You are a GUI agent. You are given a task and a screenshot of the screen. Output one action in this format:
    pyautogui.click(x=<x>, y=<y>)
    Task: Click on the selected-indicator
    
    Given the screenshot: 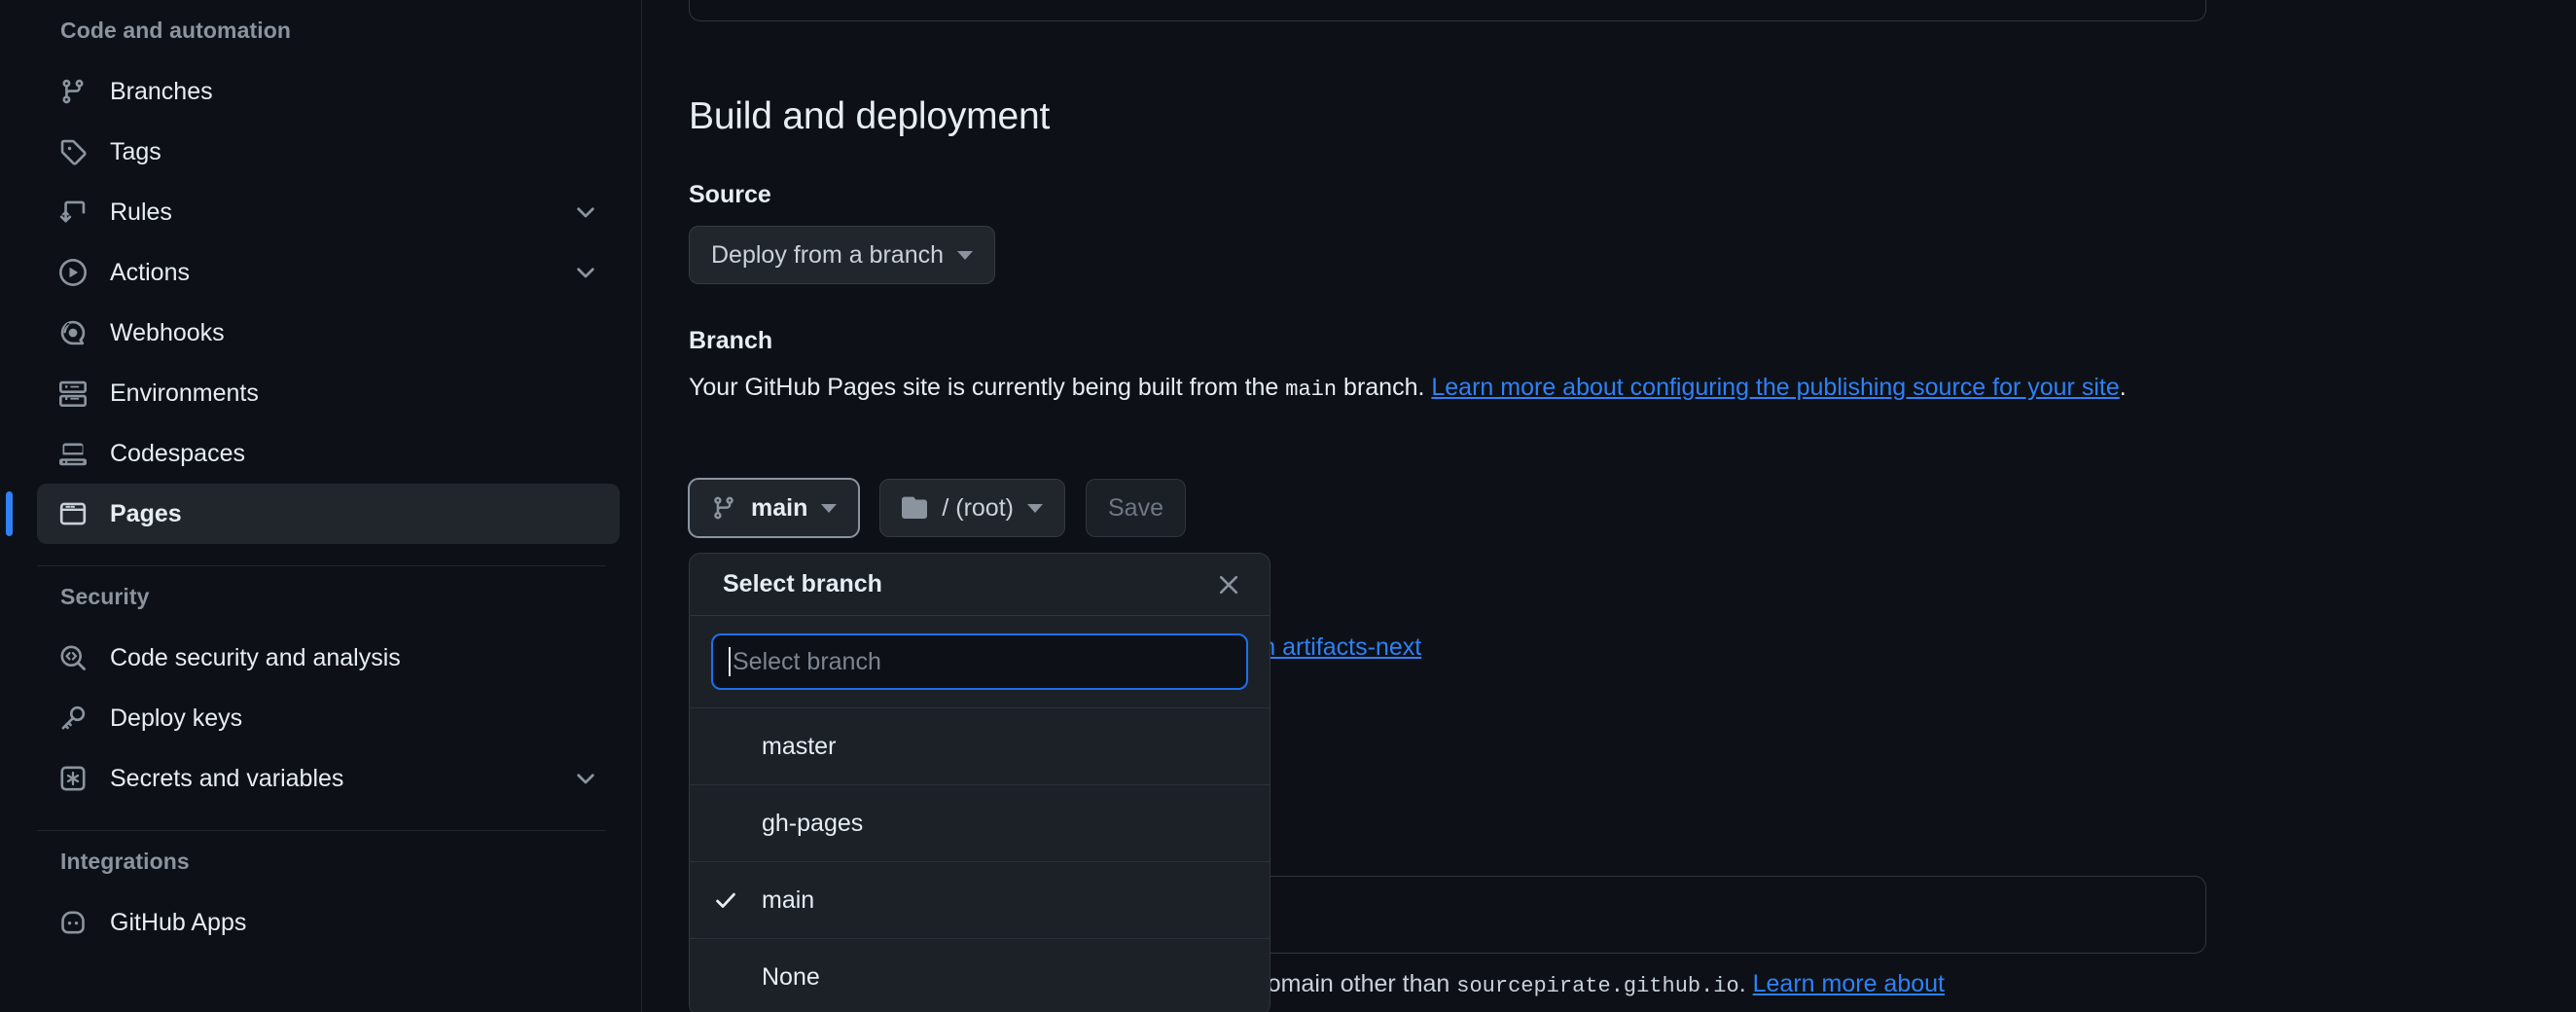 What is the action you would take?
    pyautogui.click(x=9, y=514)
    